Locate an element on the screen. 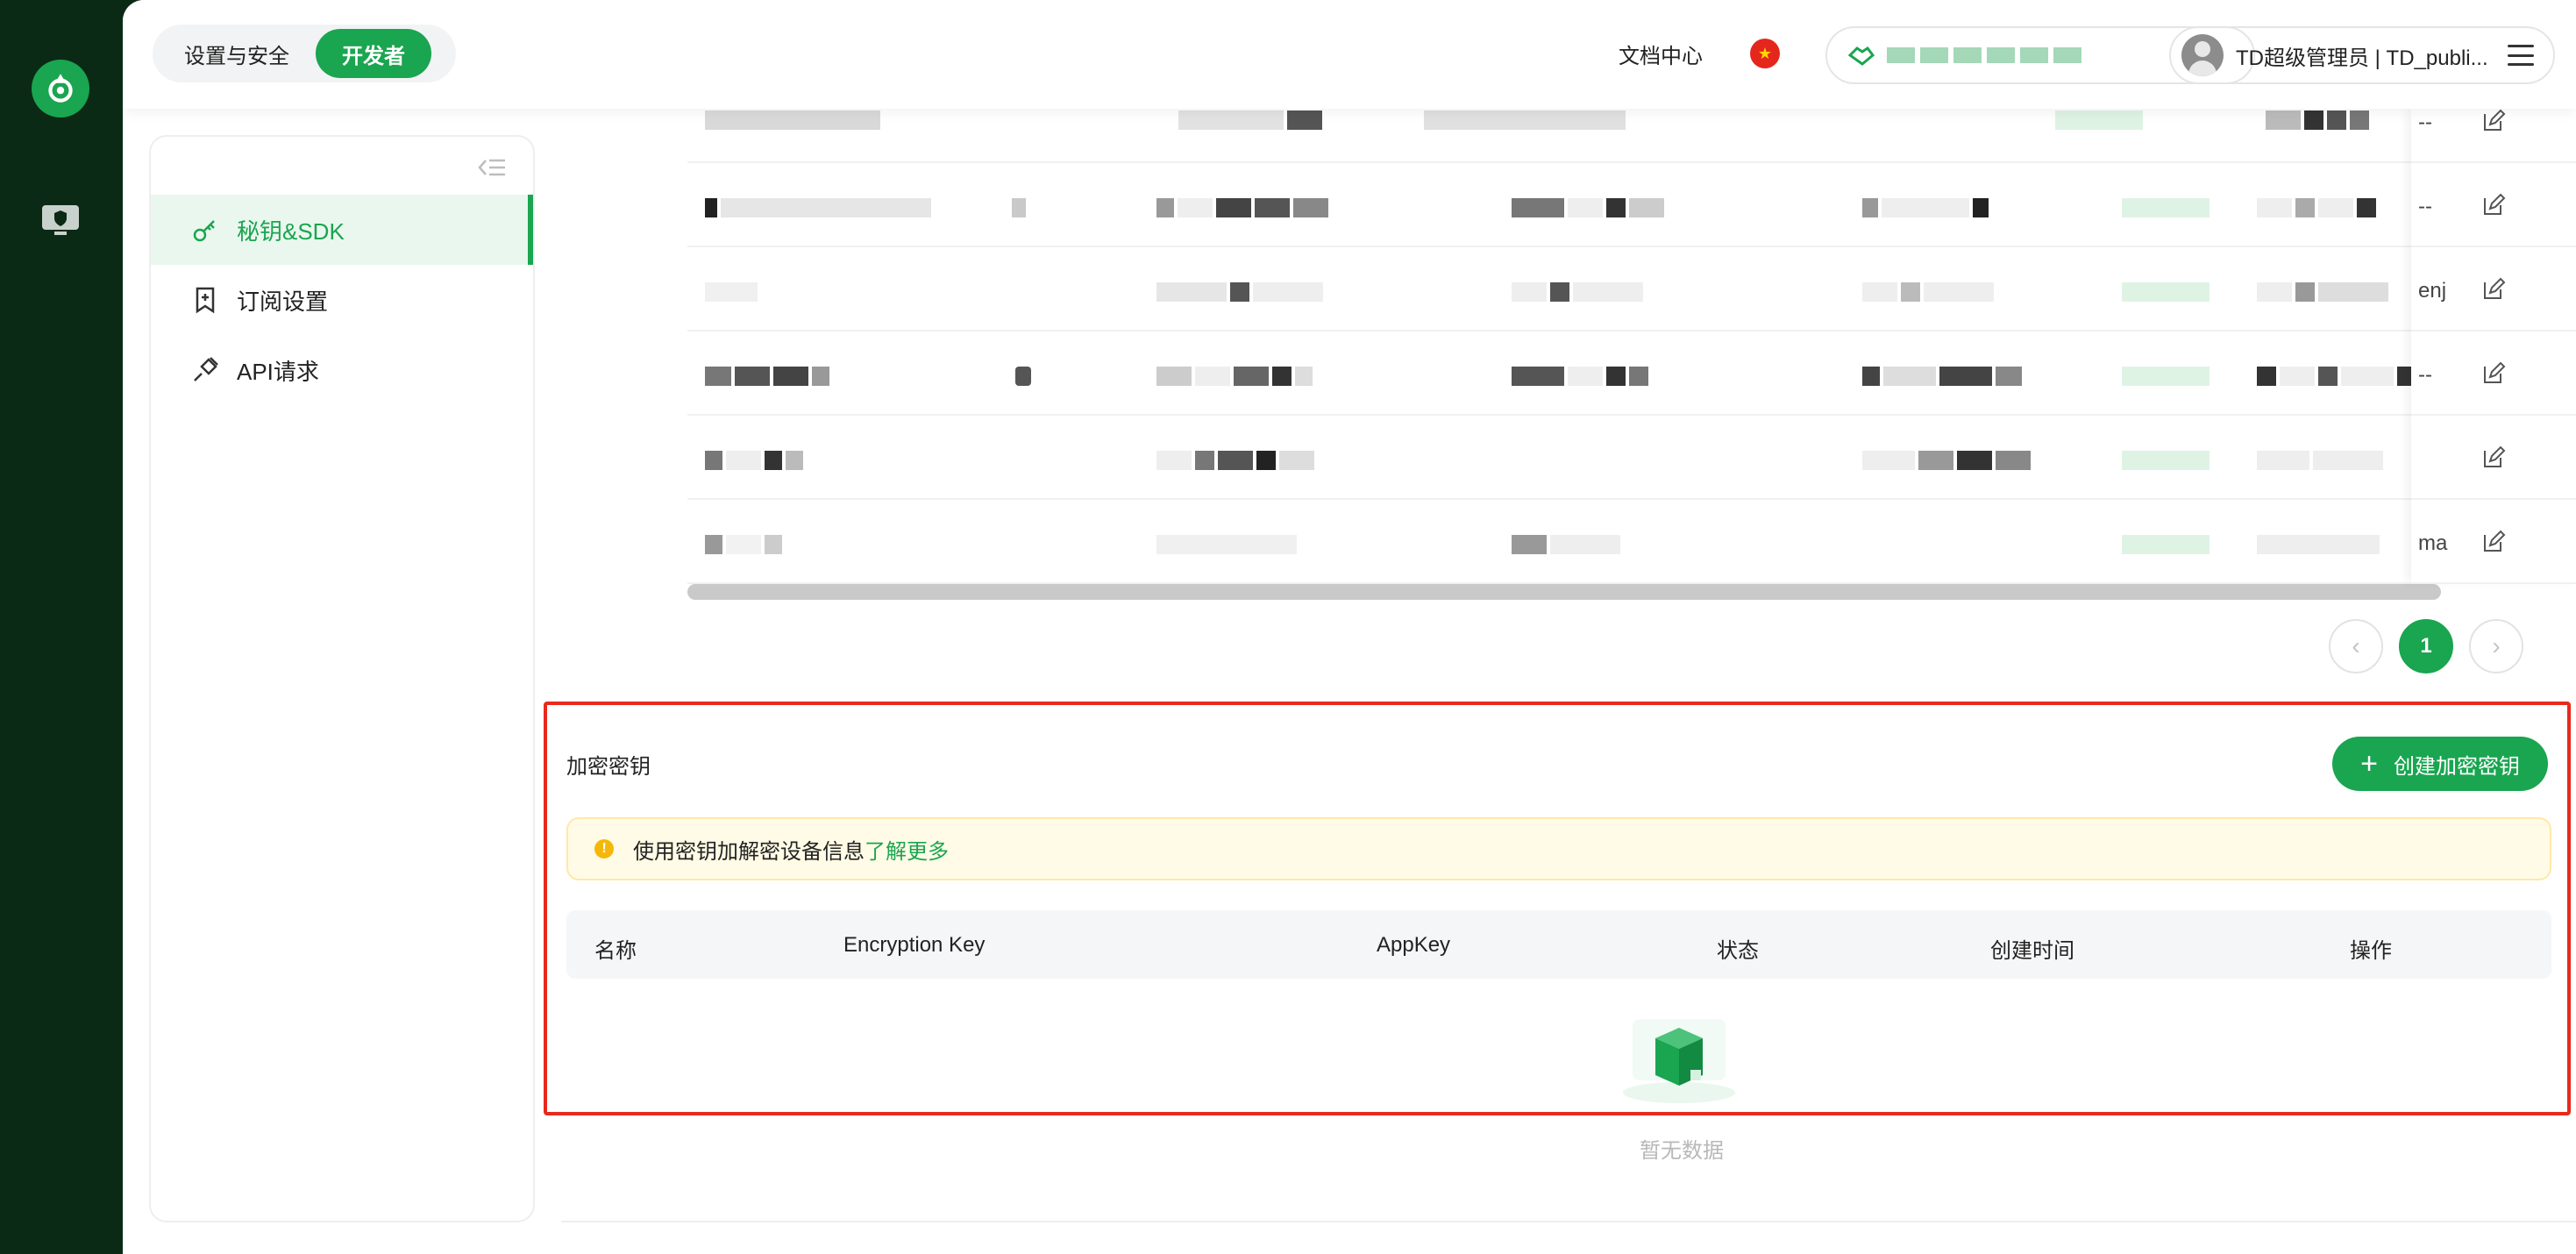 Image resolution: width=2576 pixels, height=1254 pixels. app-logo-icon is located at coordinates (60, 89).